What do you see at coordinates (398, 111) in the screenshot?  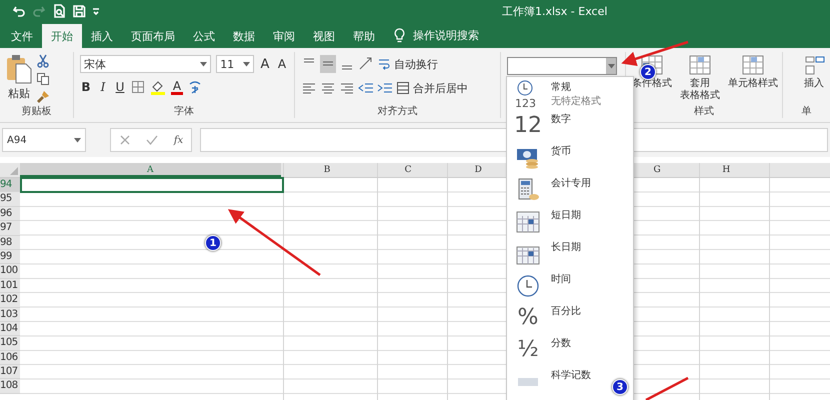 I see `group-label: 对齐方式` at bounding box center [398, 111].